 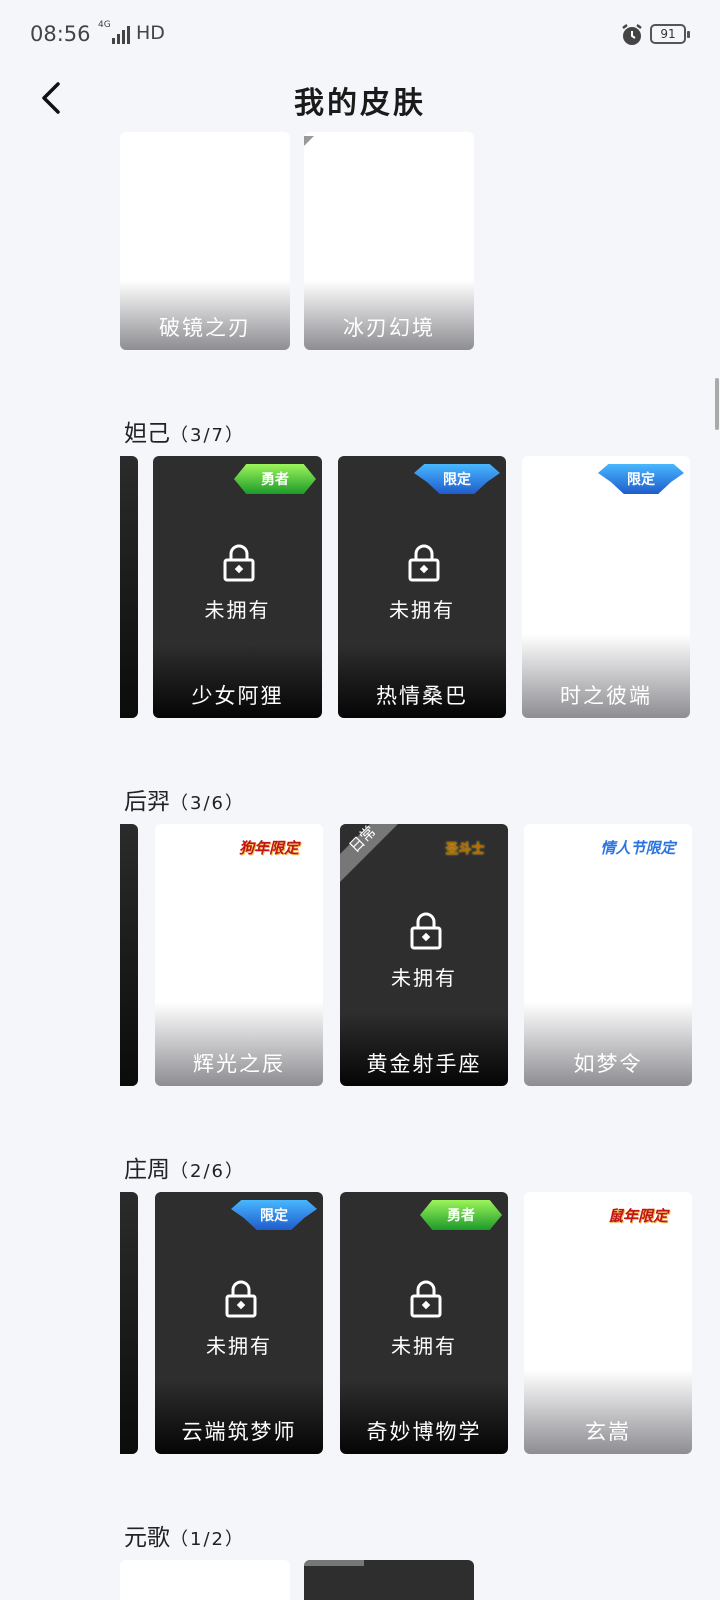 I want to click on skin-name: 辉光之辰, so click(x=239, y=1064).